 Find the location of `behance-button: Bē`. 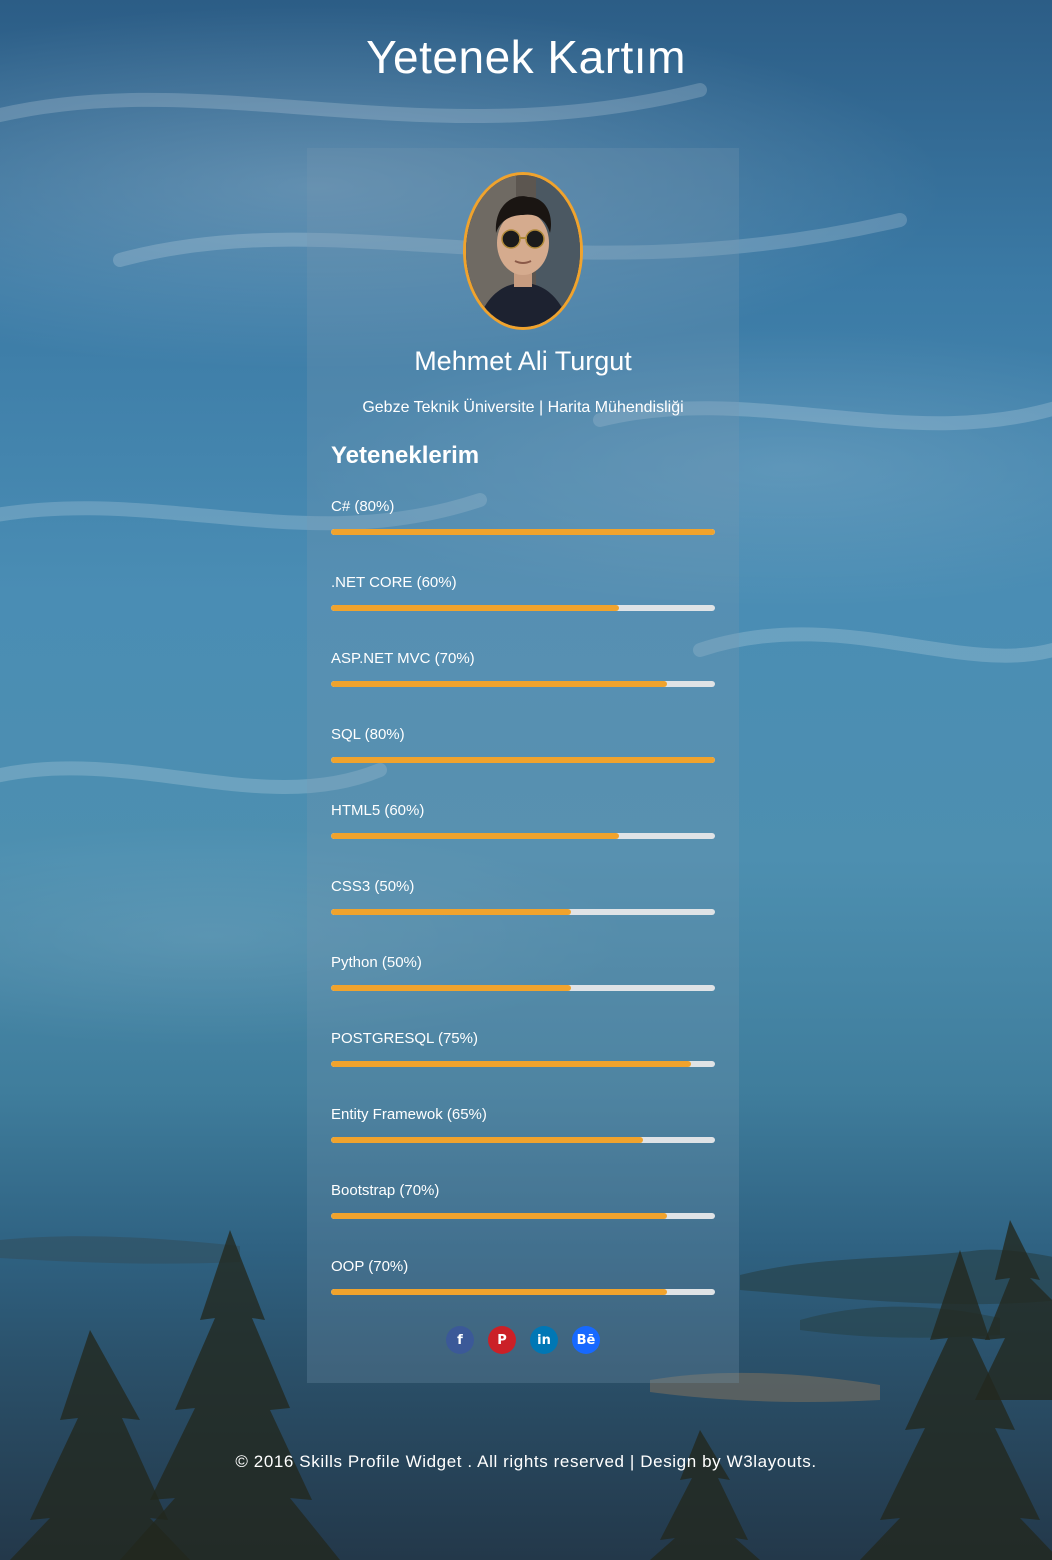

behance-button: Bē is located at coordinates (586, 1340).